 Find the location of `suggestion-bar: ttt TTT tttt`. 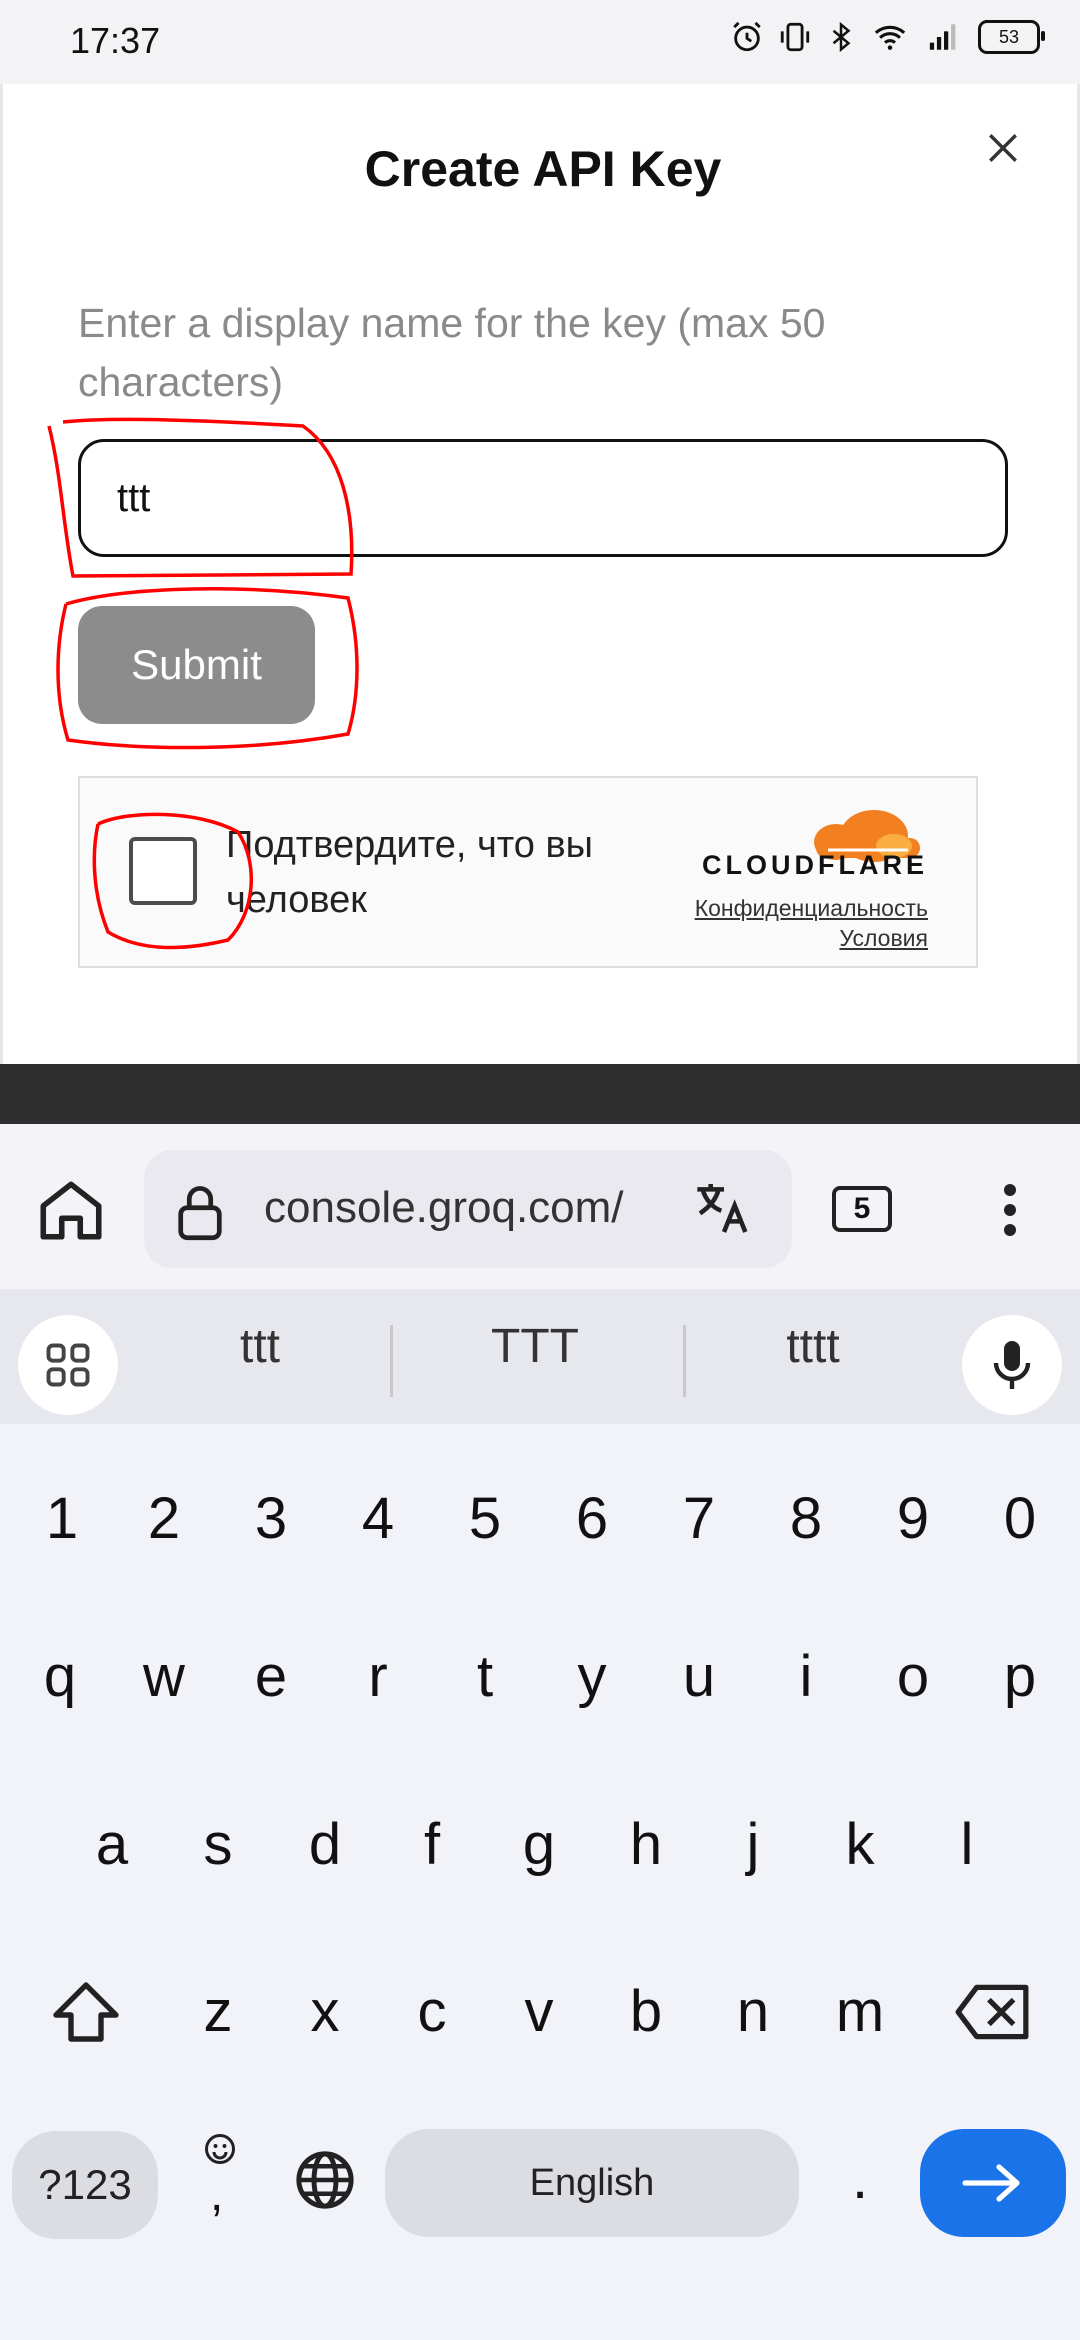

suggestion-bar: ttt TTT tttt is located at coordinates (540, 1356).